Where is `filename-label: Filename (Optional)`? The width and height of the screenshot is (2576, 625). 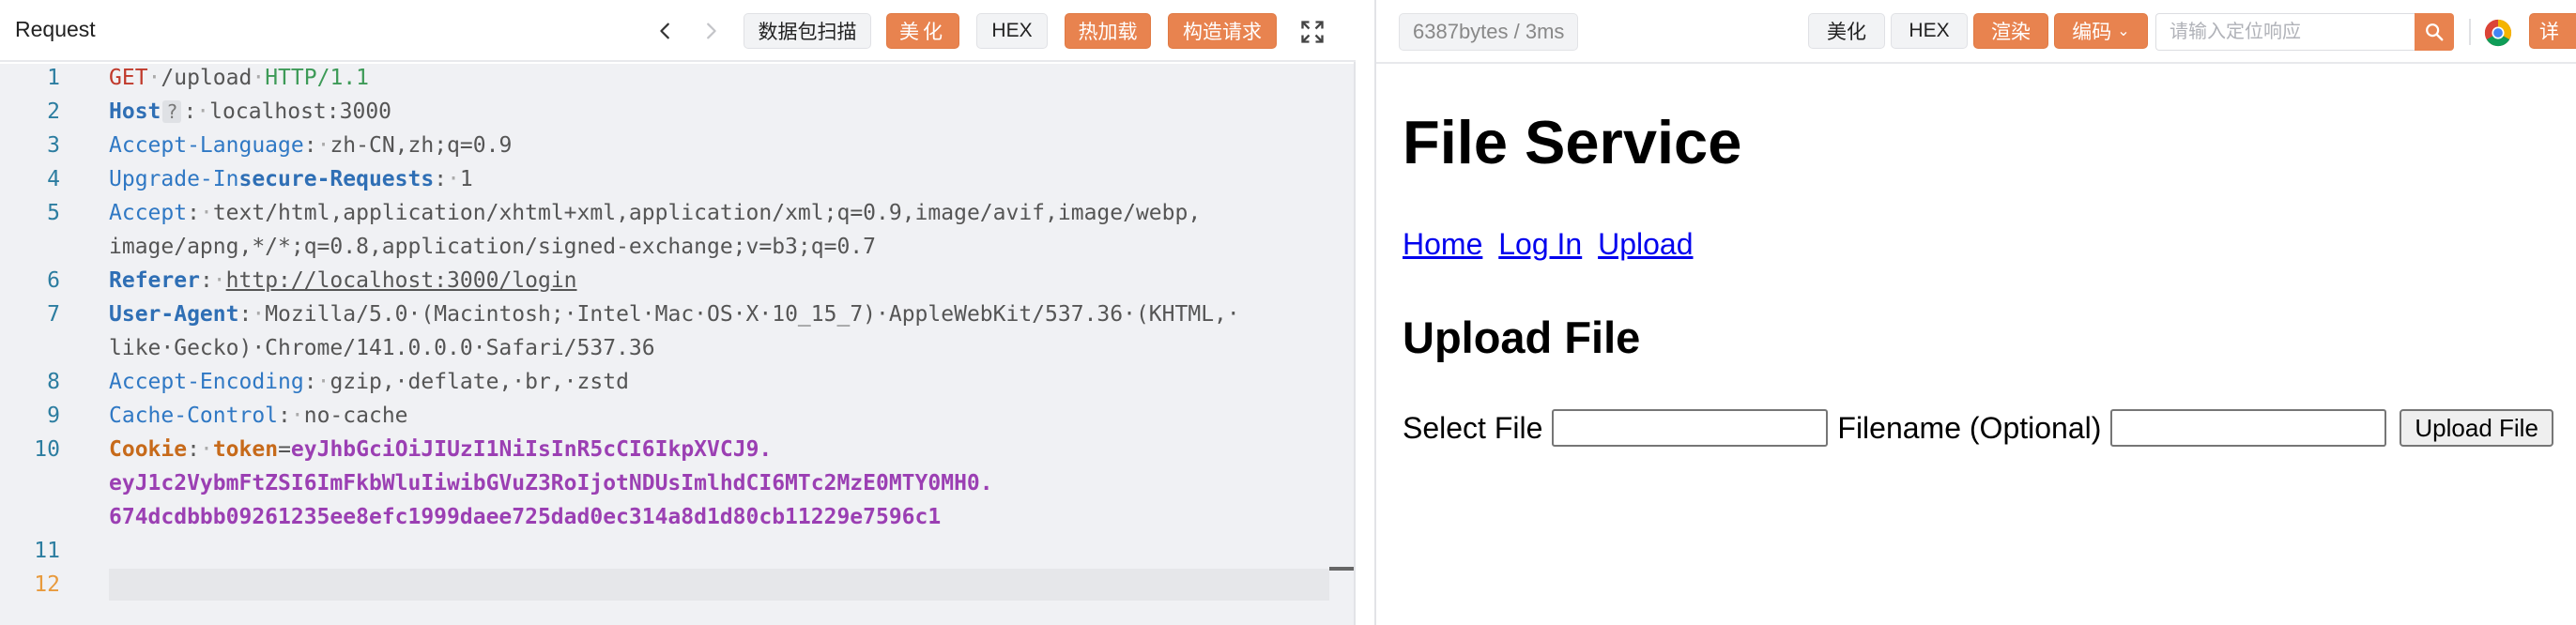 filename-label: Filename (Optional) is located at coordinates (1969, 428).